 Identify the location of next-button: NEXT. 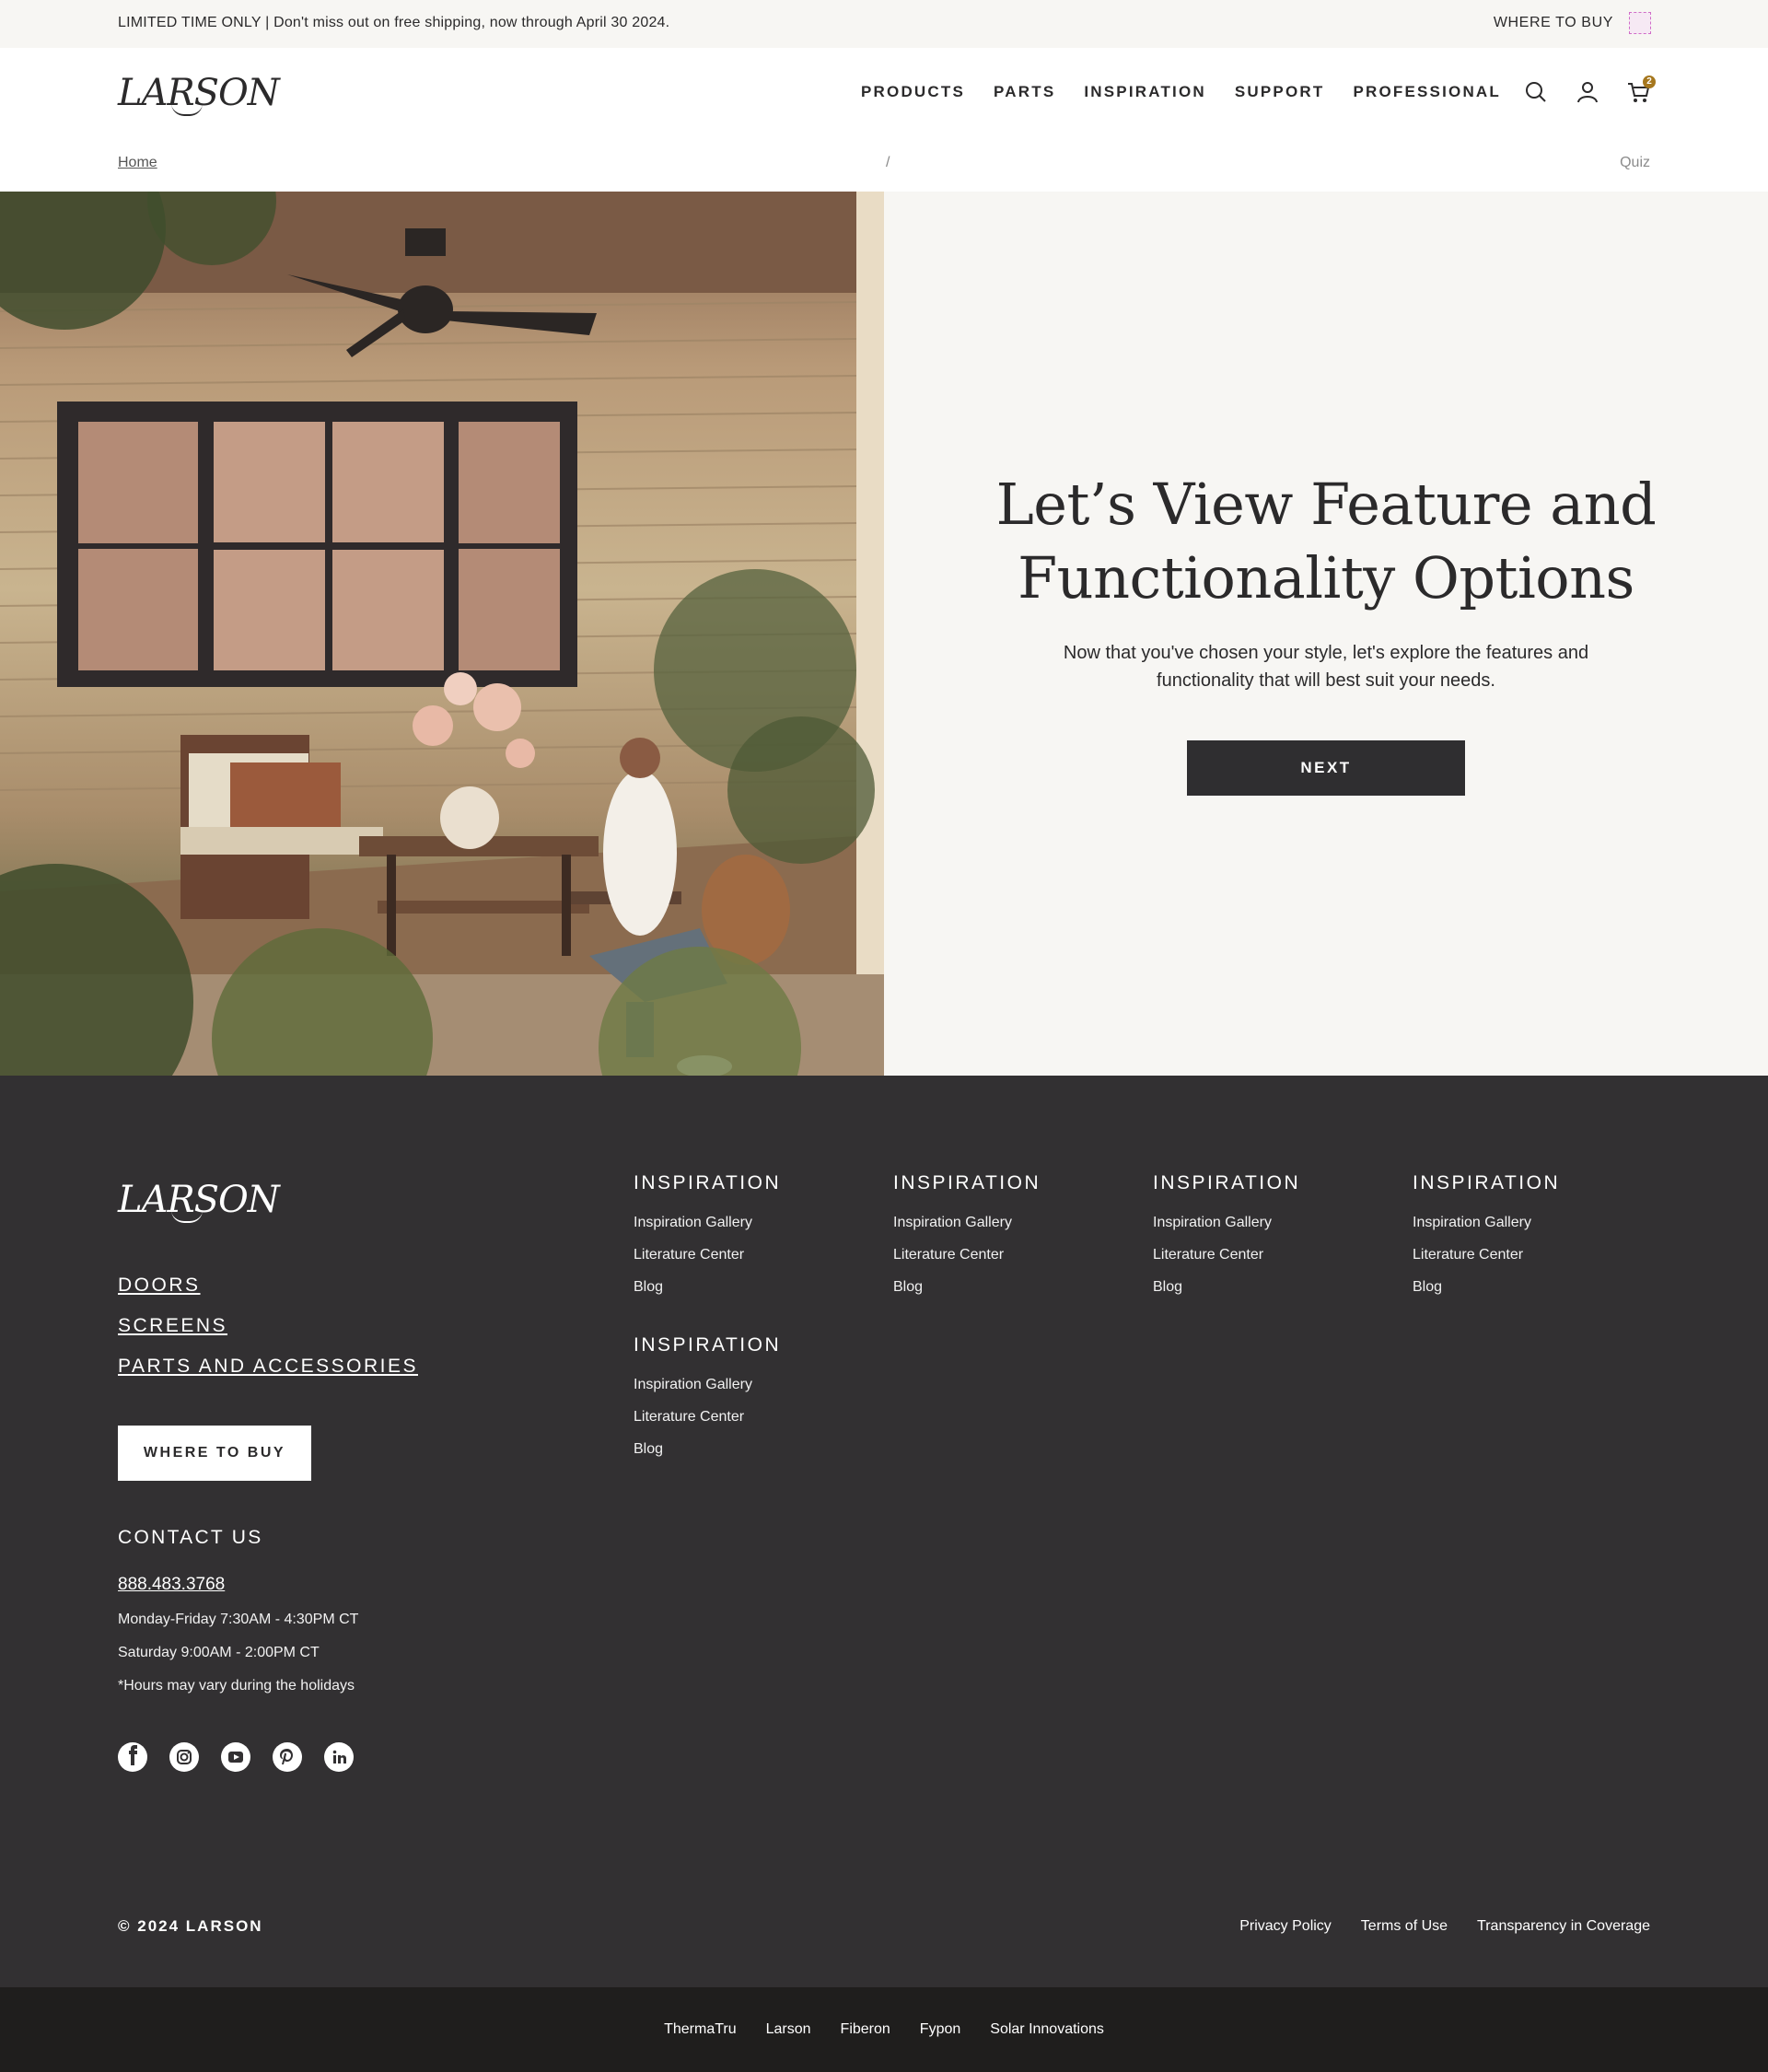
(1326, 768).